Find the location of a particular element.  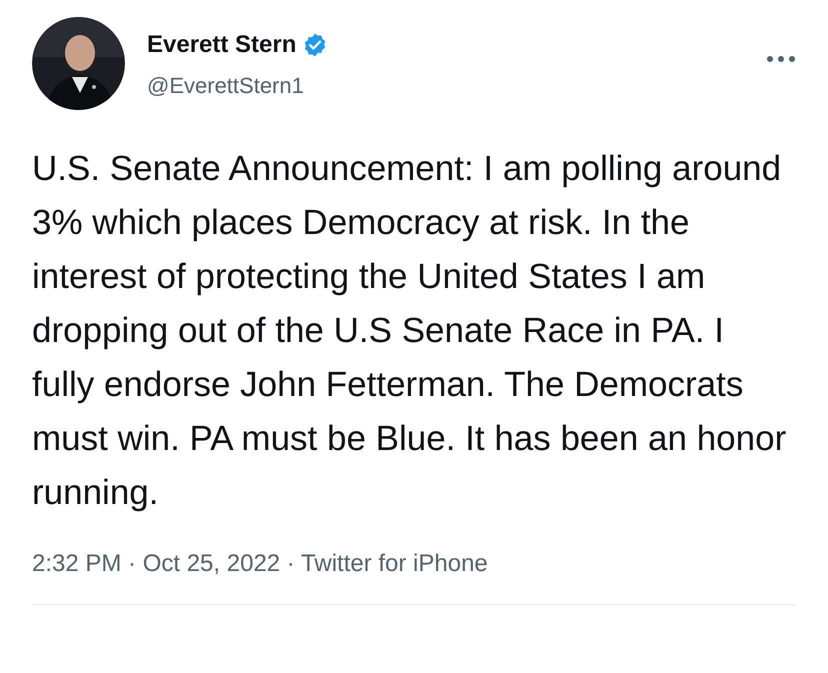

more-icon is located at coordinates (781, 59).